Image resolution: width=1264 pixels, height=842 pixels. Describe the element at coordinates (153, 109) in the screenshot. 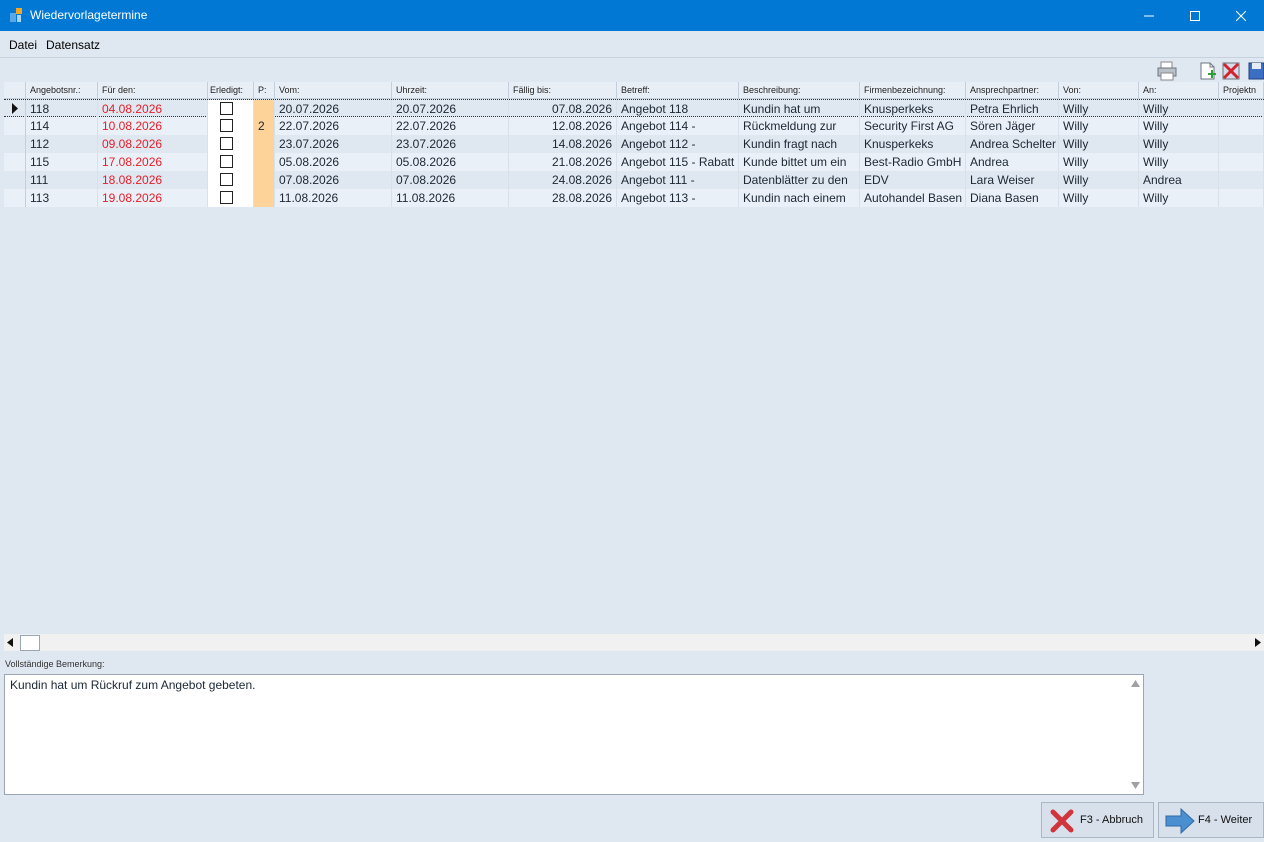

I see `cell-fuer: 04.08.2026` at that location.